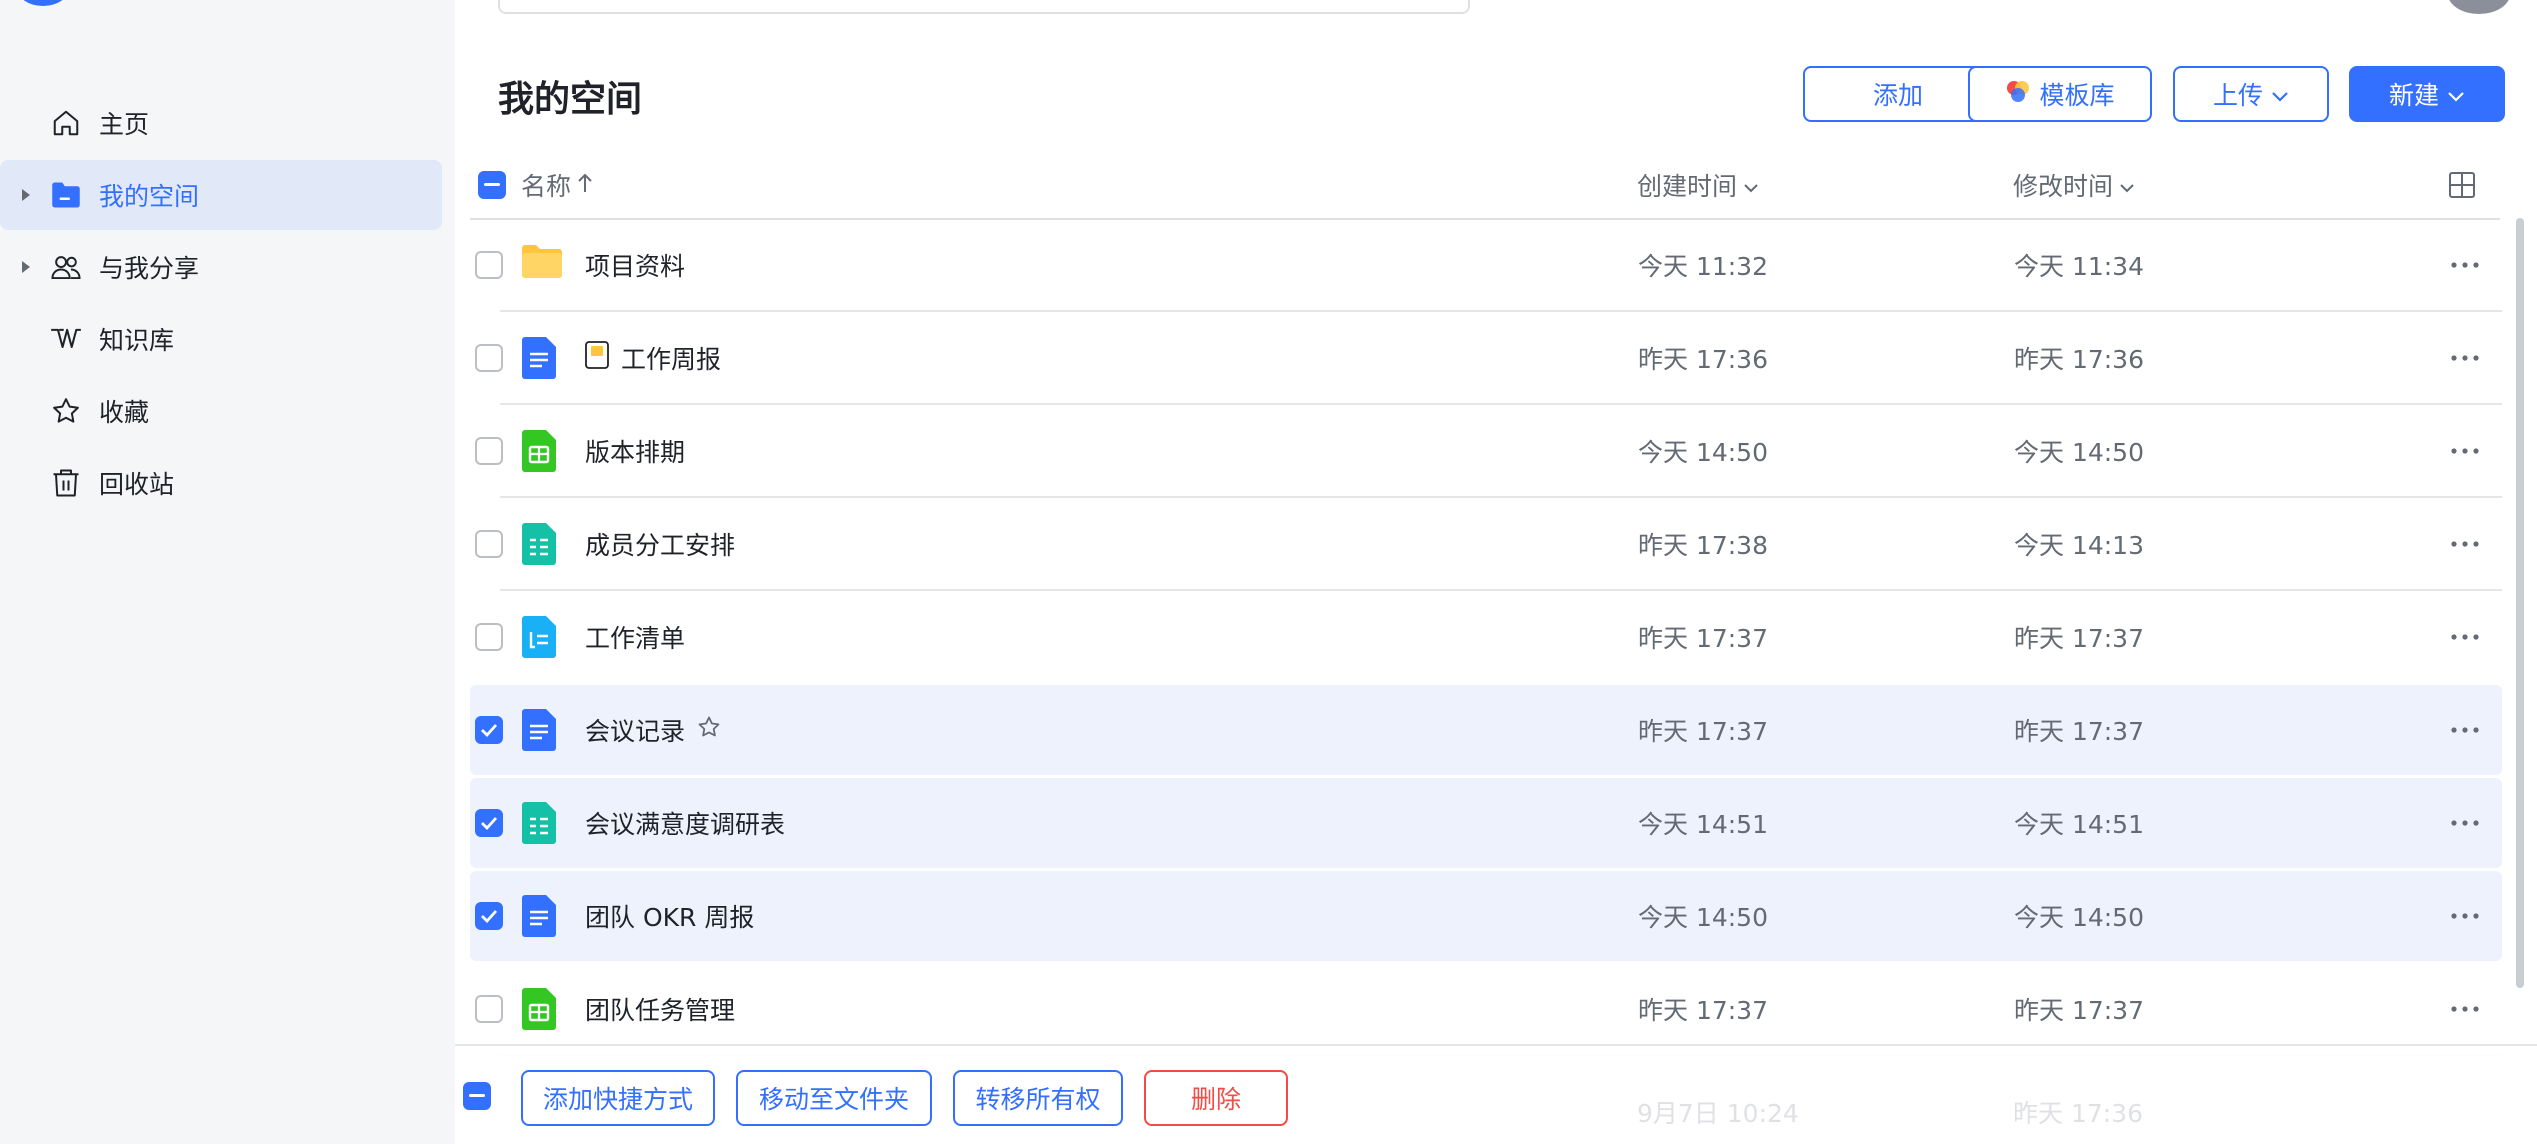 The image size is (2537, 1144). I want to click on sidebar-item-favorites: 收藏, so click(221, 411).